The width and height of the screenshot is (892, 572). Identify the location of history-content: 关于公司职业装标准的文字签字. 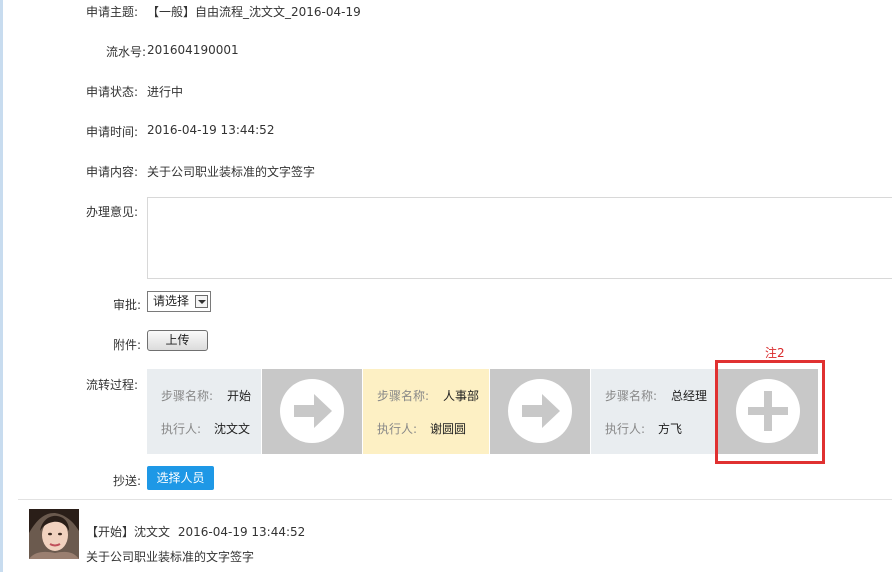
(170, 557).